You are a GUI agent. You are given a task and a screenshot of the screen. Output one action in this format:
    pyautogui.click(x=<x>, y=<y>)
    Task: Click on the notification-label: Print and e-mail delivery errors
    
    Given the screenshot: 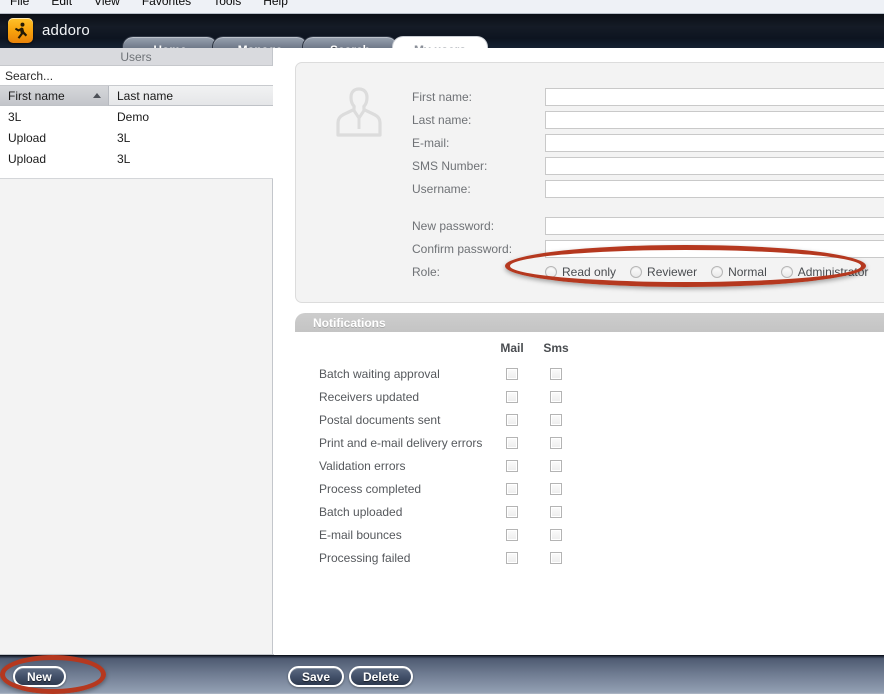 What is the action you would take?
    pyautogui.click(x=401, y=442)
    